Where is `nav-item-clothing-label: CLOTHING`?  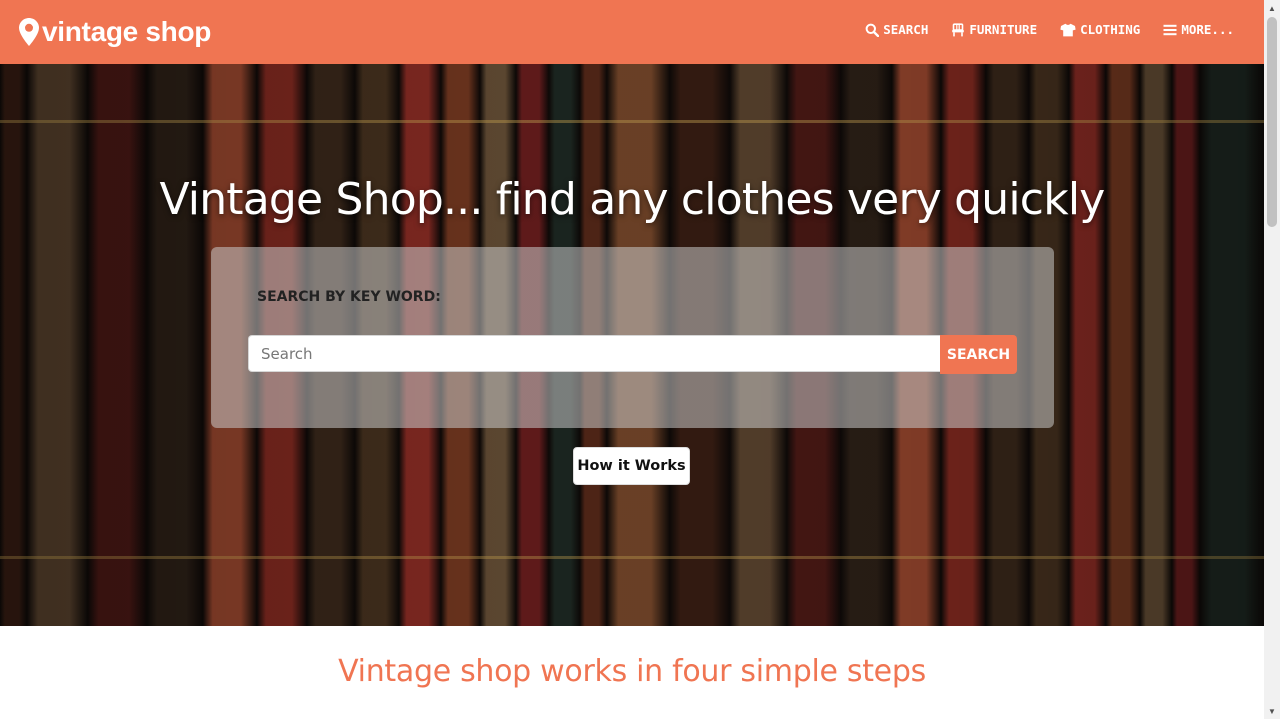
nav-item-clothing-label: CLOTHING is located at coordinates (1110, 29).